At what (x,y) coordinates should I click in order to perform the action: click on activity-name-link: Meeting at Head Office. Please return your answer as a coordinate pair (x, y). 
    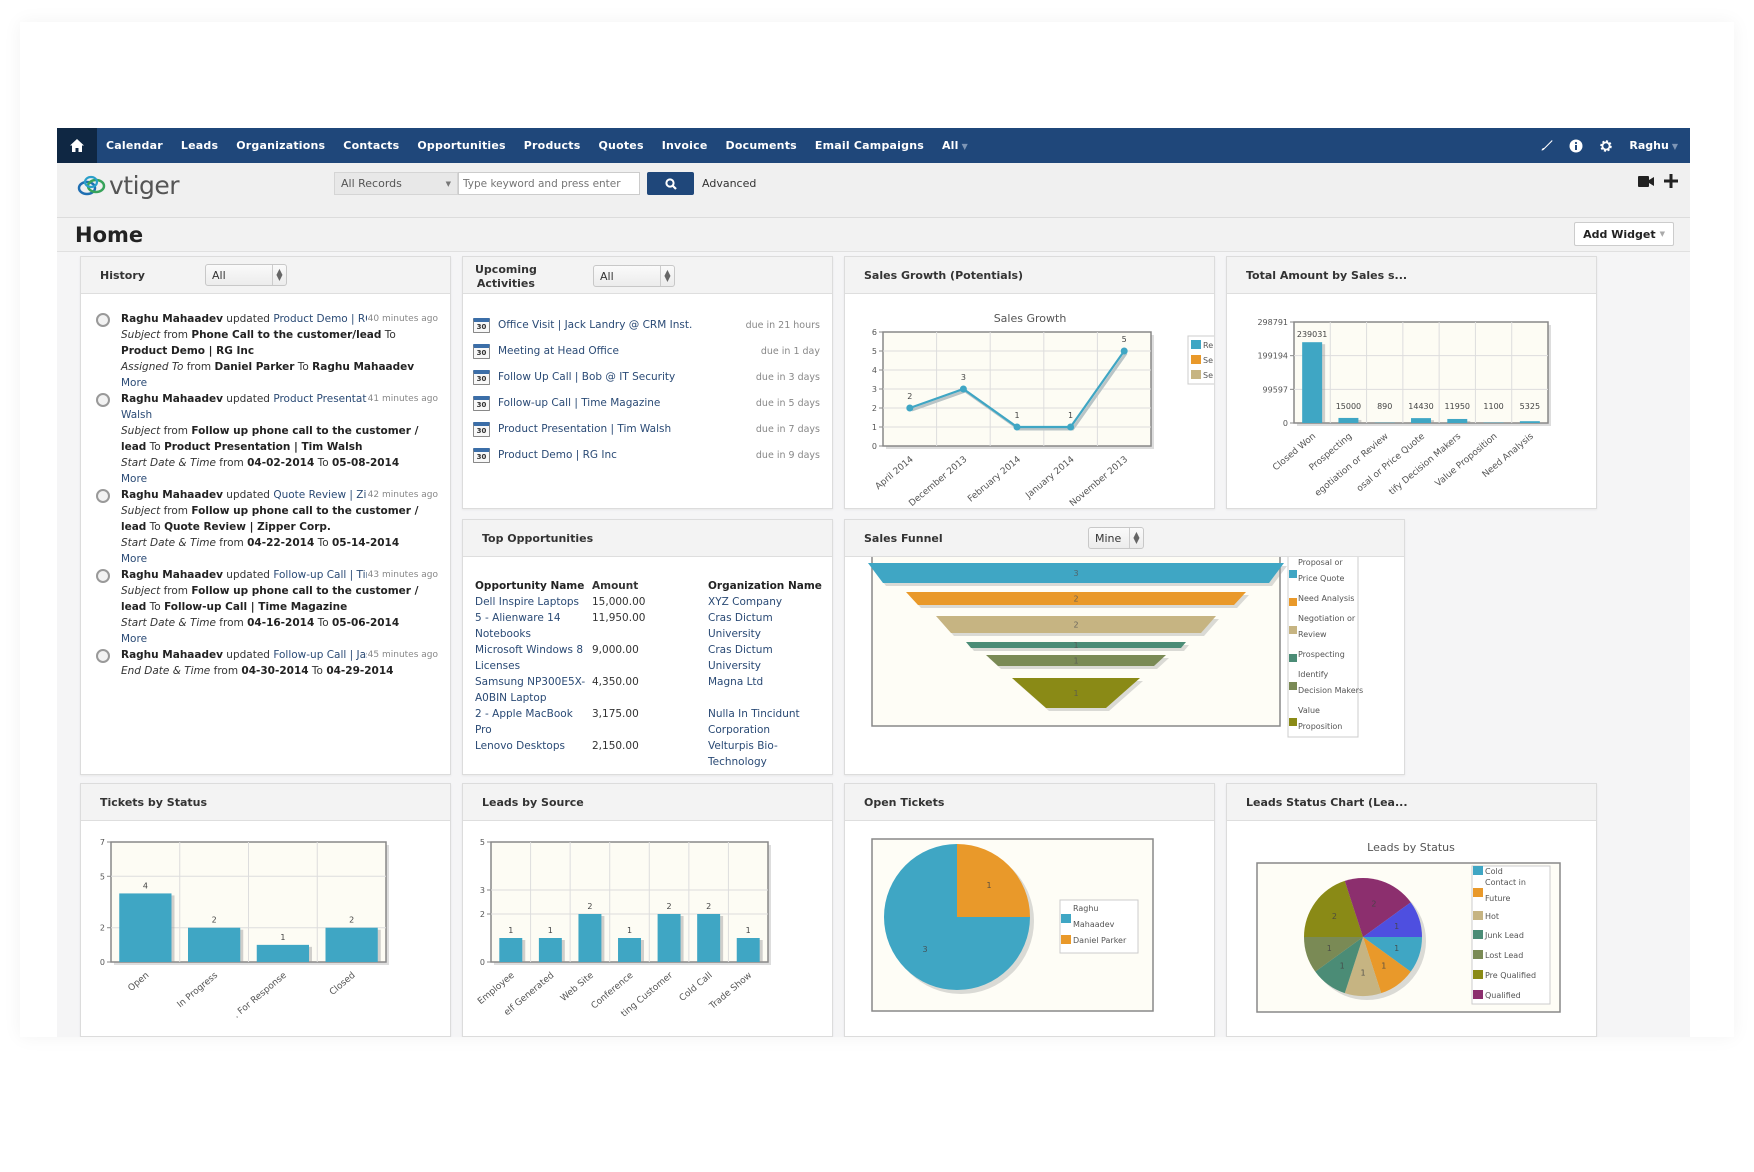
    Looking at the image, I should click on (629, 351).